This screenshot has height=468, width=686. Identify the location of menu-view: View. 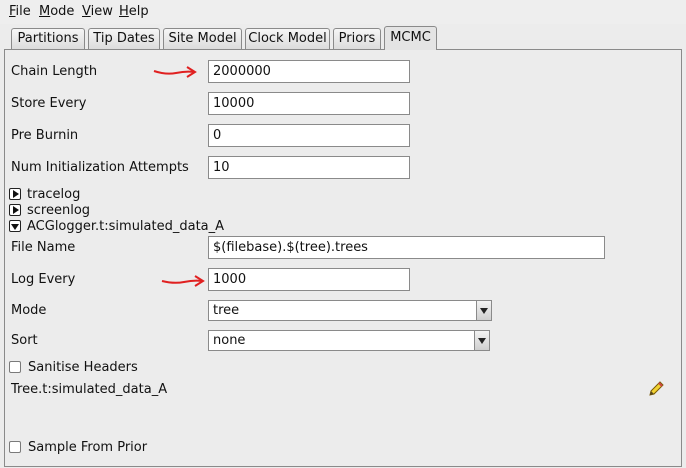
(97, 11).